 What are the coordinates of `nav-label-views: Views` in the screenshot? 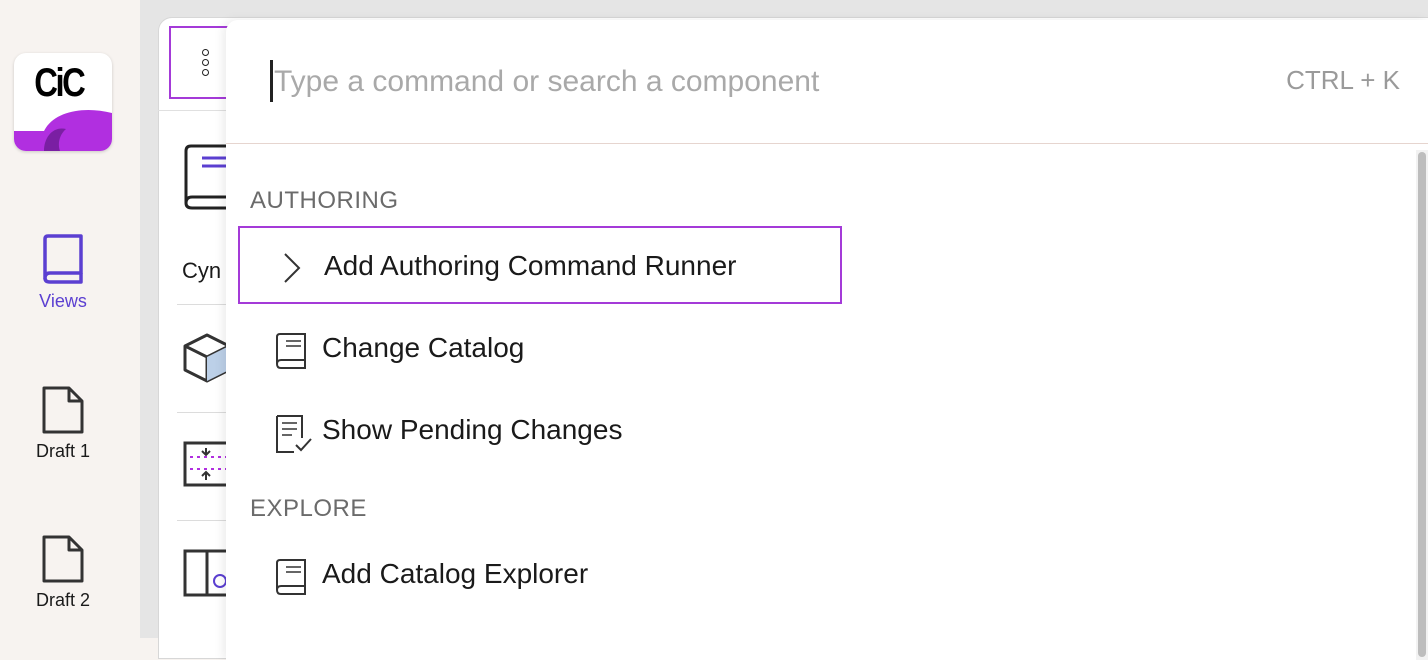 It's located at (63, 301).